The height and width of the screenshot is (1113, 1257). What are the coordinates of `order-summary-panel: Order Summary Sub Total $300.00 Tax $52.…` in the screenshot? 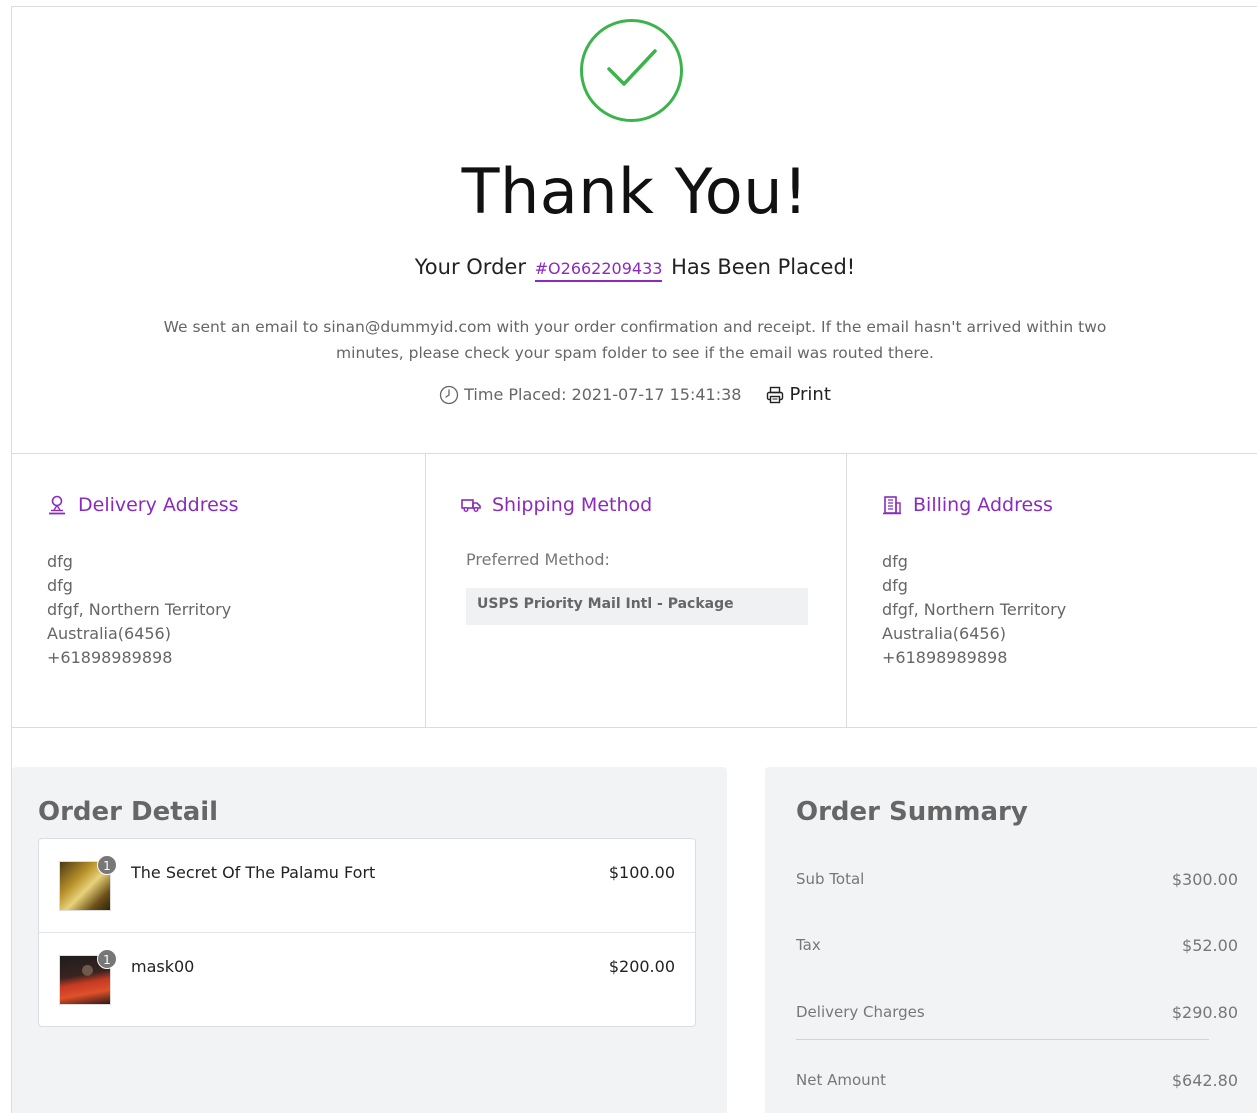 It's located at (1011, 940).